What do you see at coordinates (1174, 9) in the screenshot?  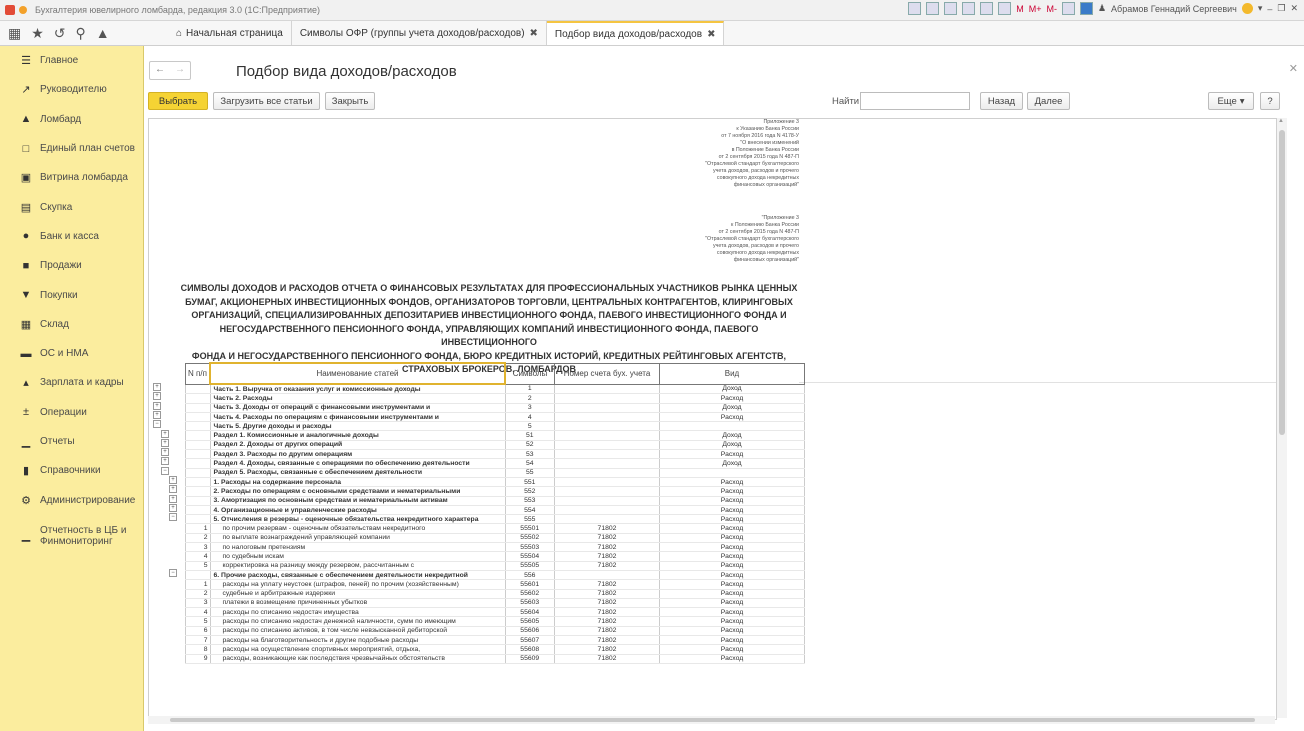 I see `user-name: Абрамов Геннадий Сергеевич` at bounding box center [1174, 9].